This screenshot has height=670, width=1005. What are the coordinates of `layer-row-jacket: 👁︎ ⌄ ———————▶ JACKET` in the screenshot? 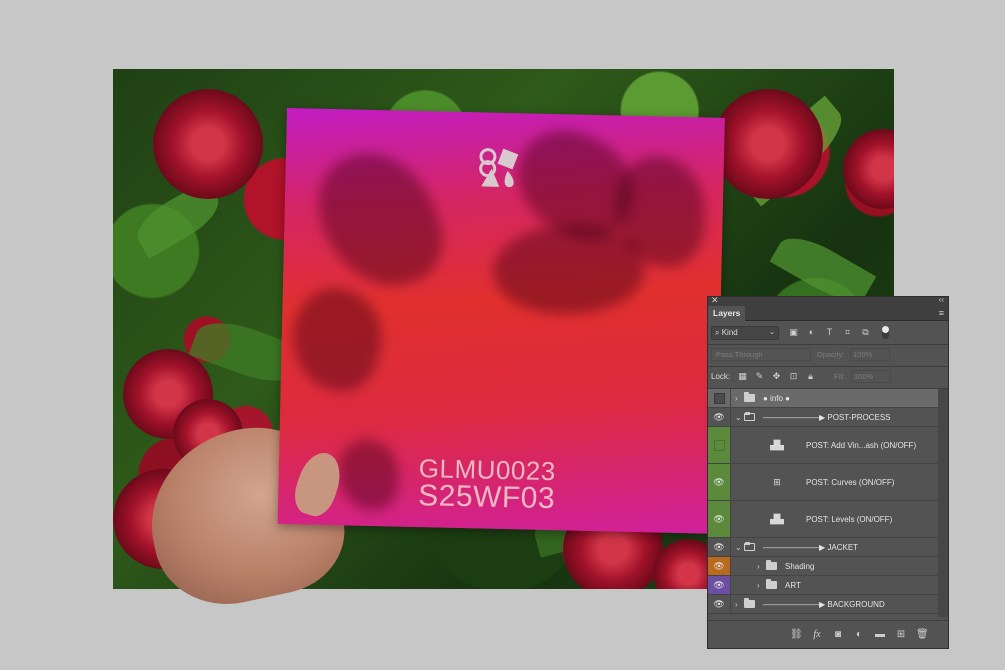 It's located at (823, 547).